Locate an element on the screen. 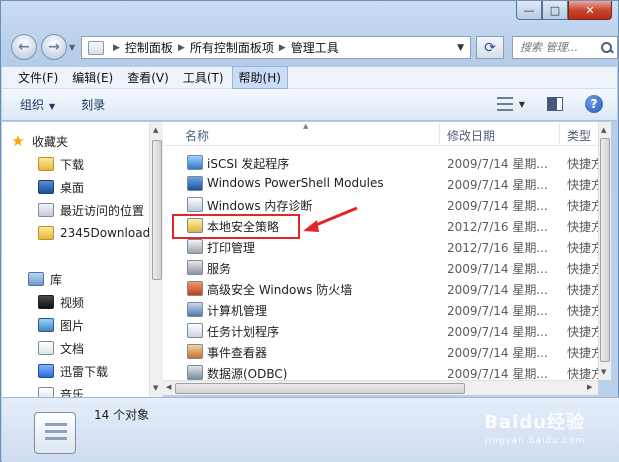 Image resolution: width=619 pixels, height=462 pixels. command-bar: 组织 ▼ 刻录 ▼ ? is located at coordinates (309, 105).